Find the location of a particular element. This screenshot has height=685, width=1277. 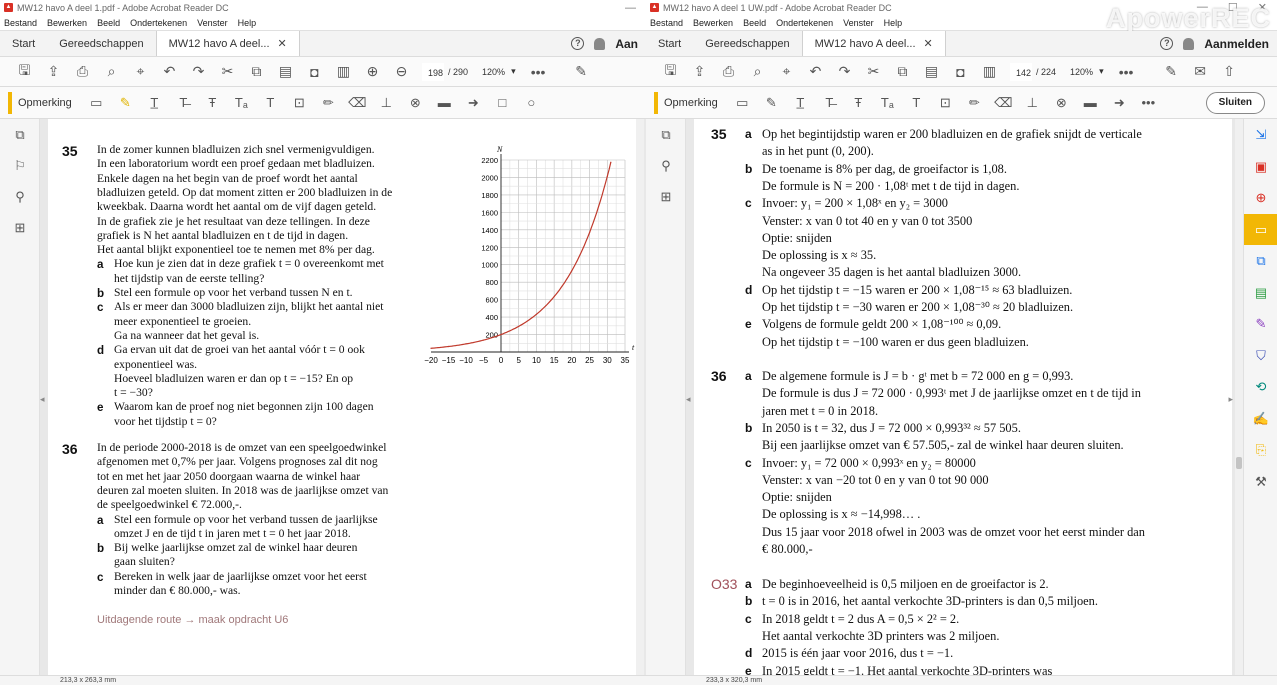

text-box-icon: ⊡ is located at coordinates (945, 103).